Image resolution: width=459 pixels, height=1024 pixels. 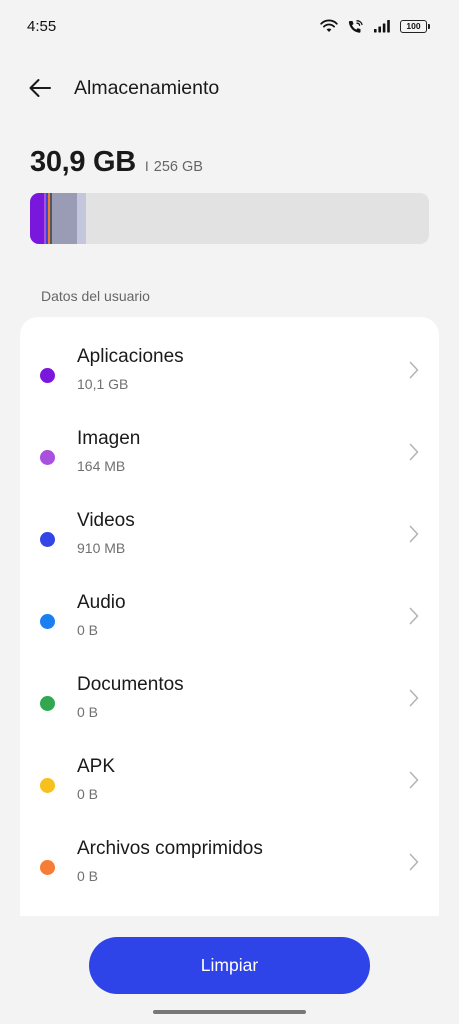 I want to click on category-item-aplicaciones: Aplicaciones 10,1 GB, so click(x=229, y=367).